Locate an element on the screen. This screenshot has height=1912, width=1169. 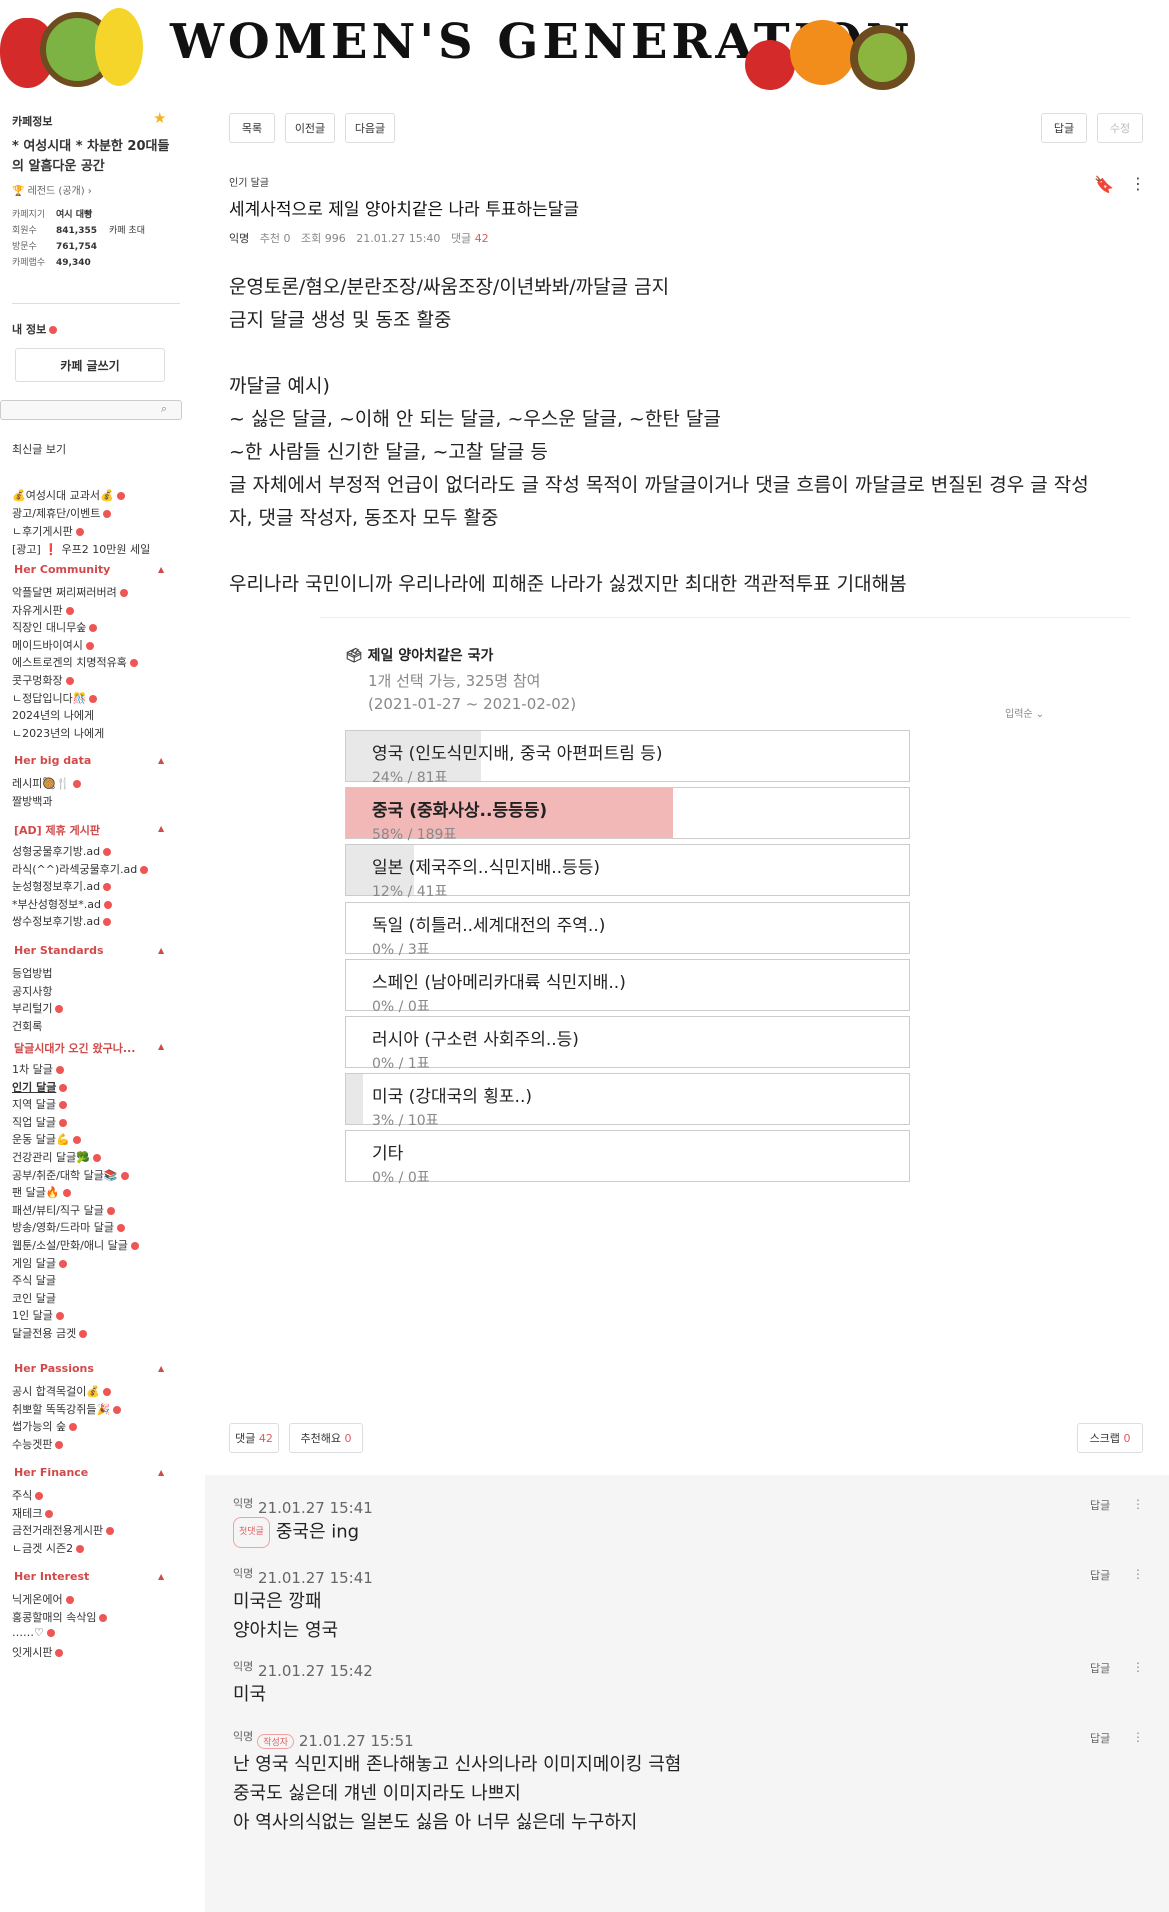
sidebar-item: 홍콩할매의 속삭임 is located at coordinates (60, 1617).